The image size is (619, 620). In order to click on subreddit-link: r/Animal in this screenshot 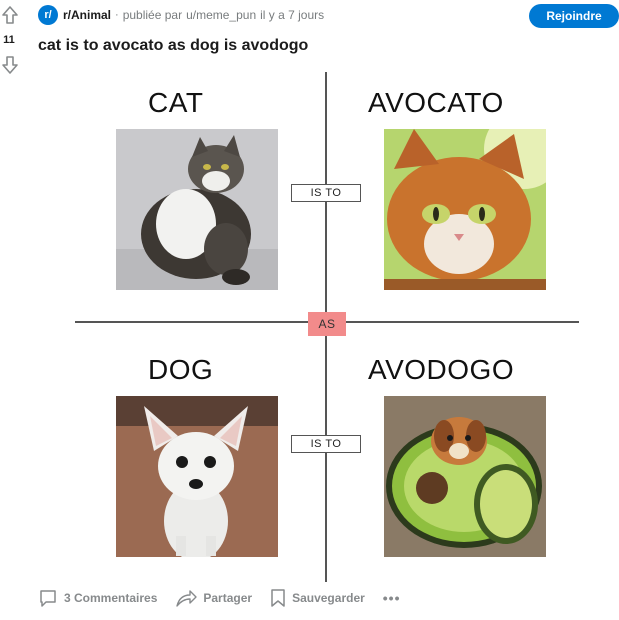, I will do `click(87, 15)`.